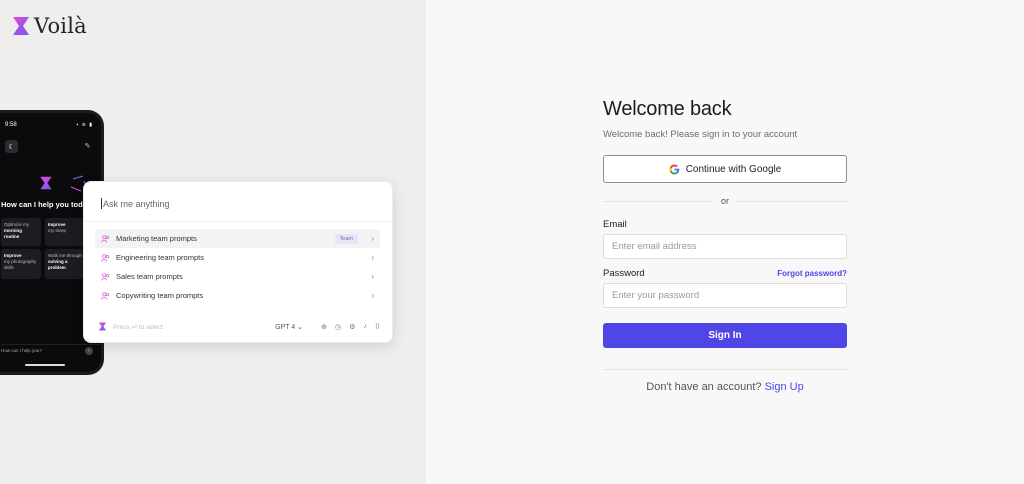  Describe the element at coordinates (377, 327) in the screenshot. I see `grid-icon: ⠿` at that location.